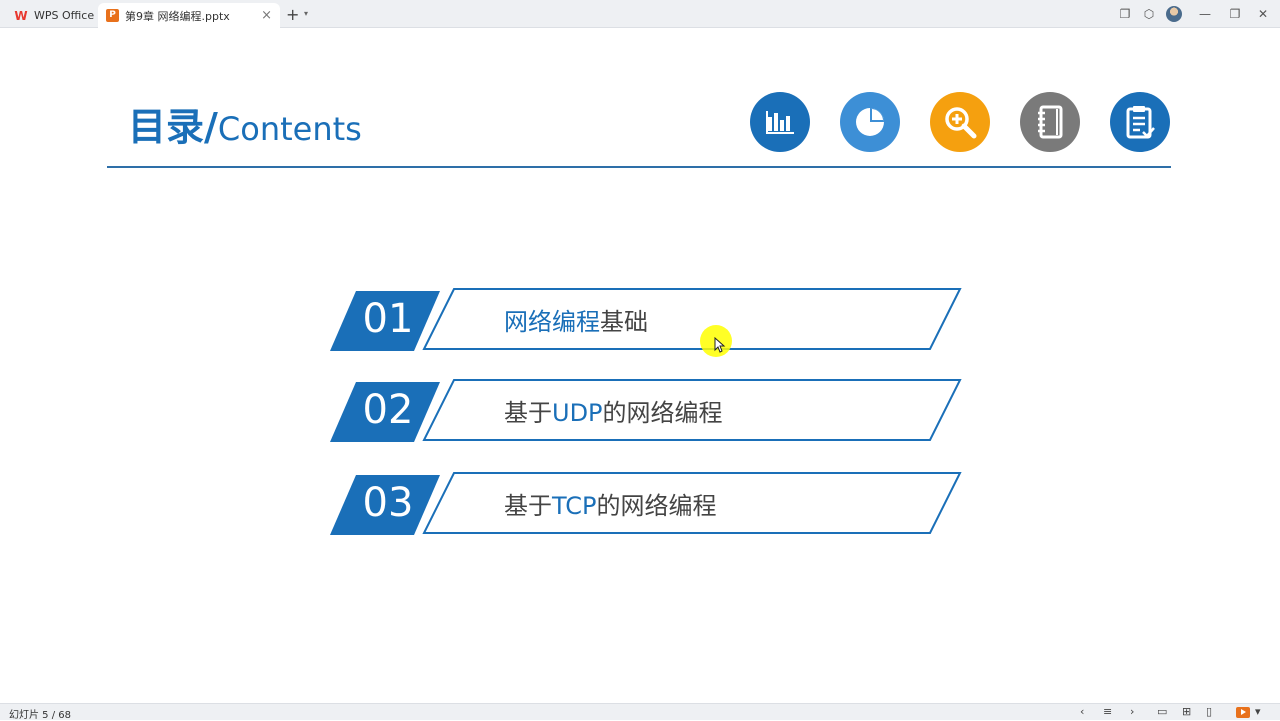 Image resolution: width=1280 pixels, height=721 pixels. I want to click on toc-highlight-3: TCP, so click(574, 506).